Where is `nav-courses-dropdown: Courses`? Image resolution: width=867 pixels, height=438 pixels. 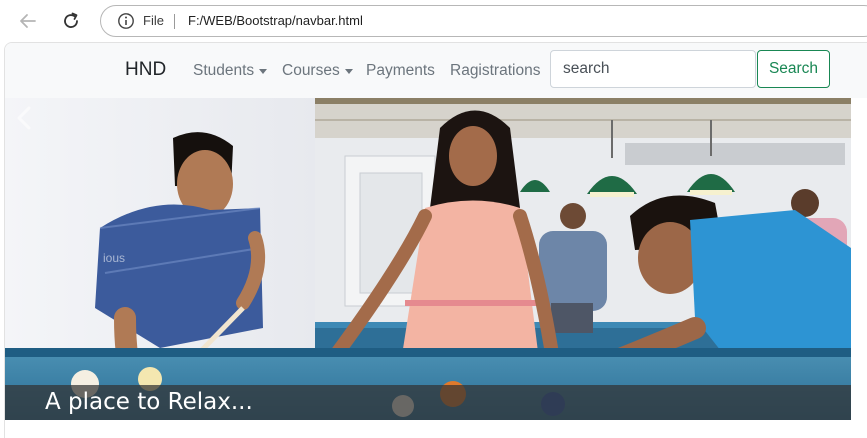 nav-courses-dropdown: Courses is located at coordinates (317, 71).